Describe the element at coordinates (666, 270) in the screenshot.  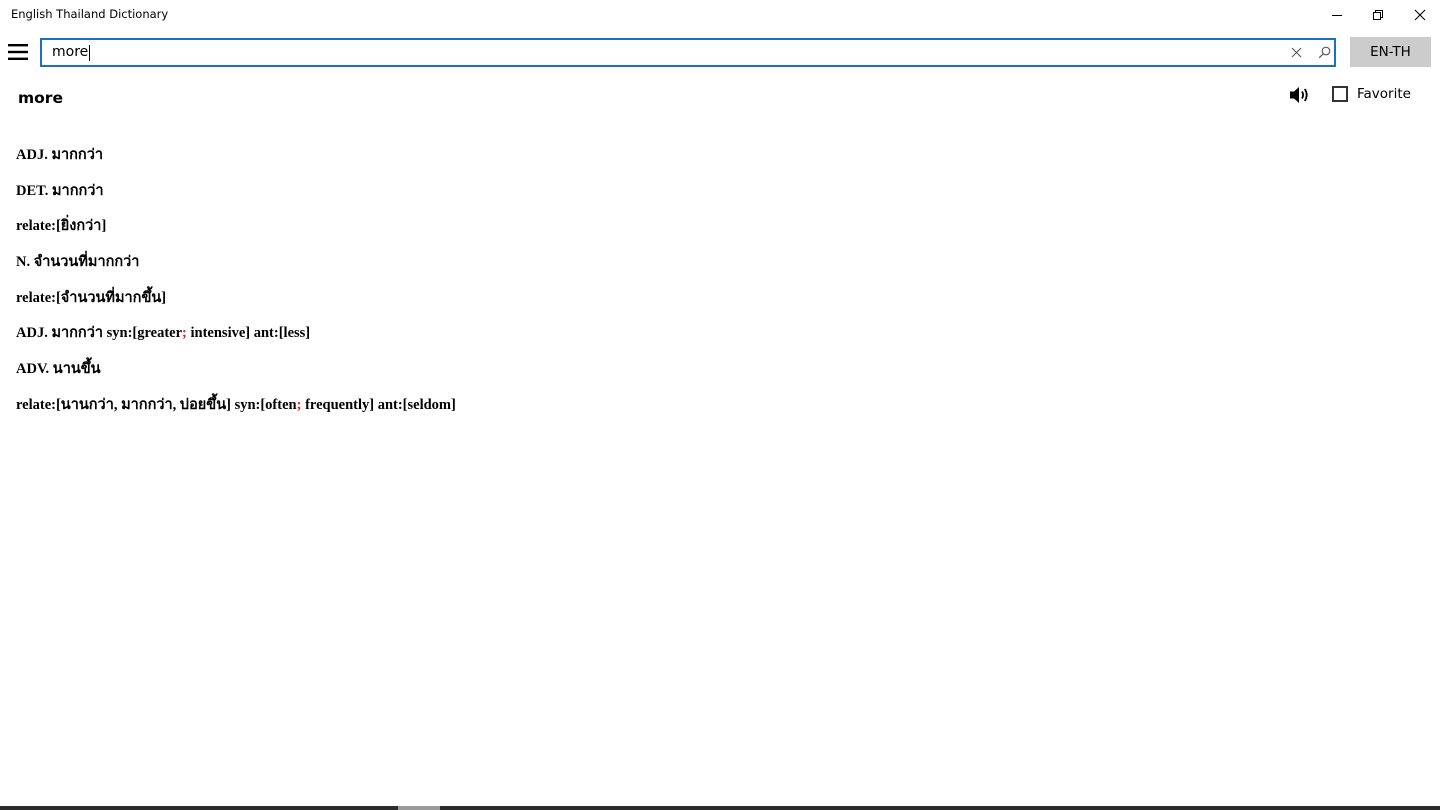
I see `definition-line: N. จำนวนที่มากกว่า` at that location.